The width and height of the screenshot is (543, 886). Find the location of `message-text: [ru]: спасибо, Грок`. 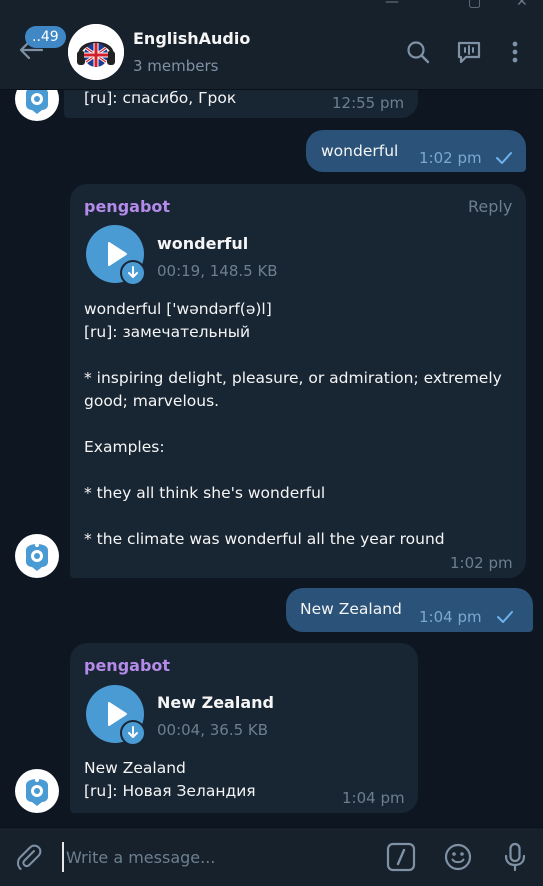

message-text: [ru]: спасибо, Грок is located at coordinates (160, 98).